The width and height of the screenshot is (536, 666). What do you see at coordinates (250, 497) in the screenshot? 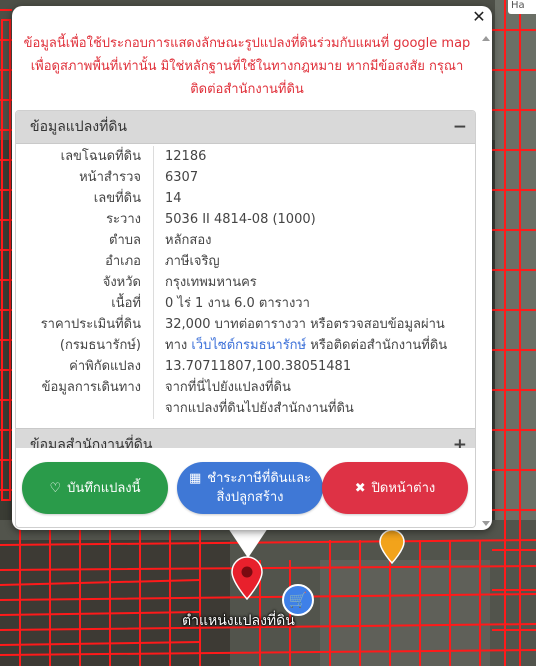
I see `pay-tax-label-2: สิ่งปลูกสร้าง` at bounding box center [250, 497].